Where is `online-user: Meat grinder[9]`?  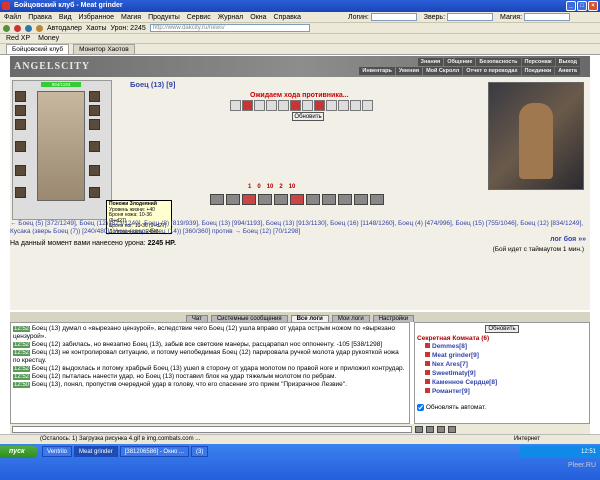
online-user: Meat grinder[9] is located at coordinates (502, 355).